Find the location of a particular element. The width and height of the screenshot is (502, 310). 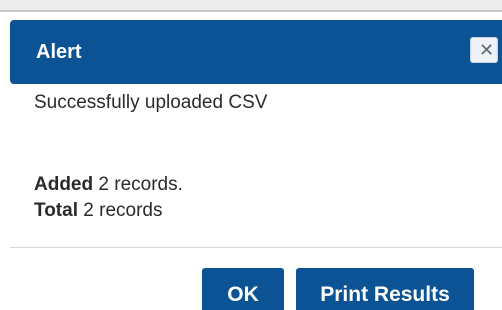

total-value: 2 records is located at coordinates (123, 210).